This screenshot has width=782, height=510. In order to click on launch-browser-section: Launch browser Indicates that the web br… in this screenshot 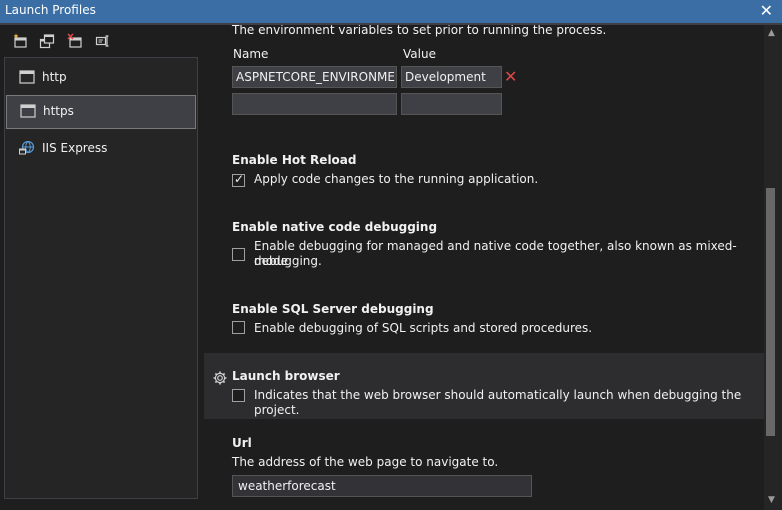, I will do `click(484, 386)`.